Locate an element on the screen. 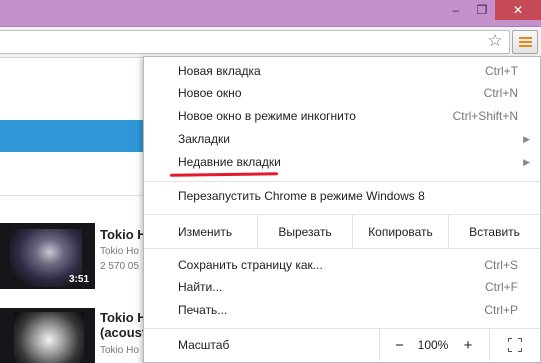 The width and height of the screenshot is (541, 363). menu-item-shortcut: Ctrl+F is located at coordinates (501, 287).